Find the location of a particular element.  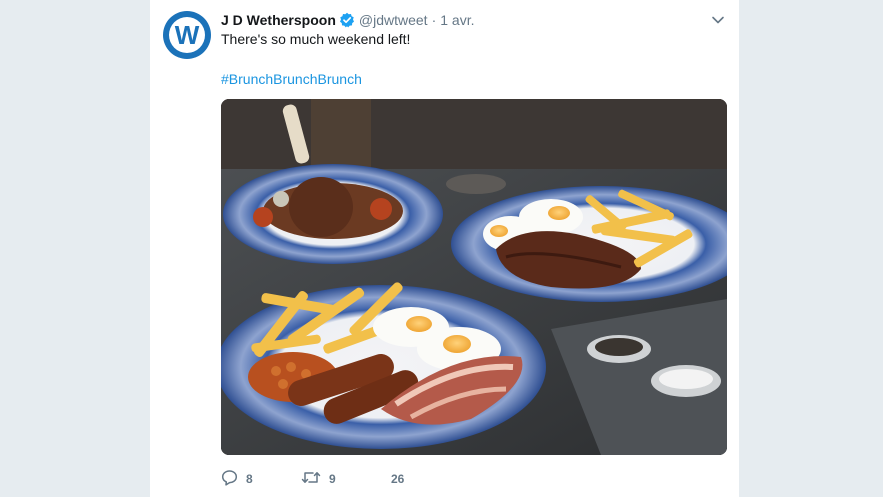

avatar-logo-letter: W is located at coordinates (187, 35).